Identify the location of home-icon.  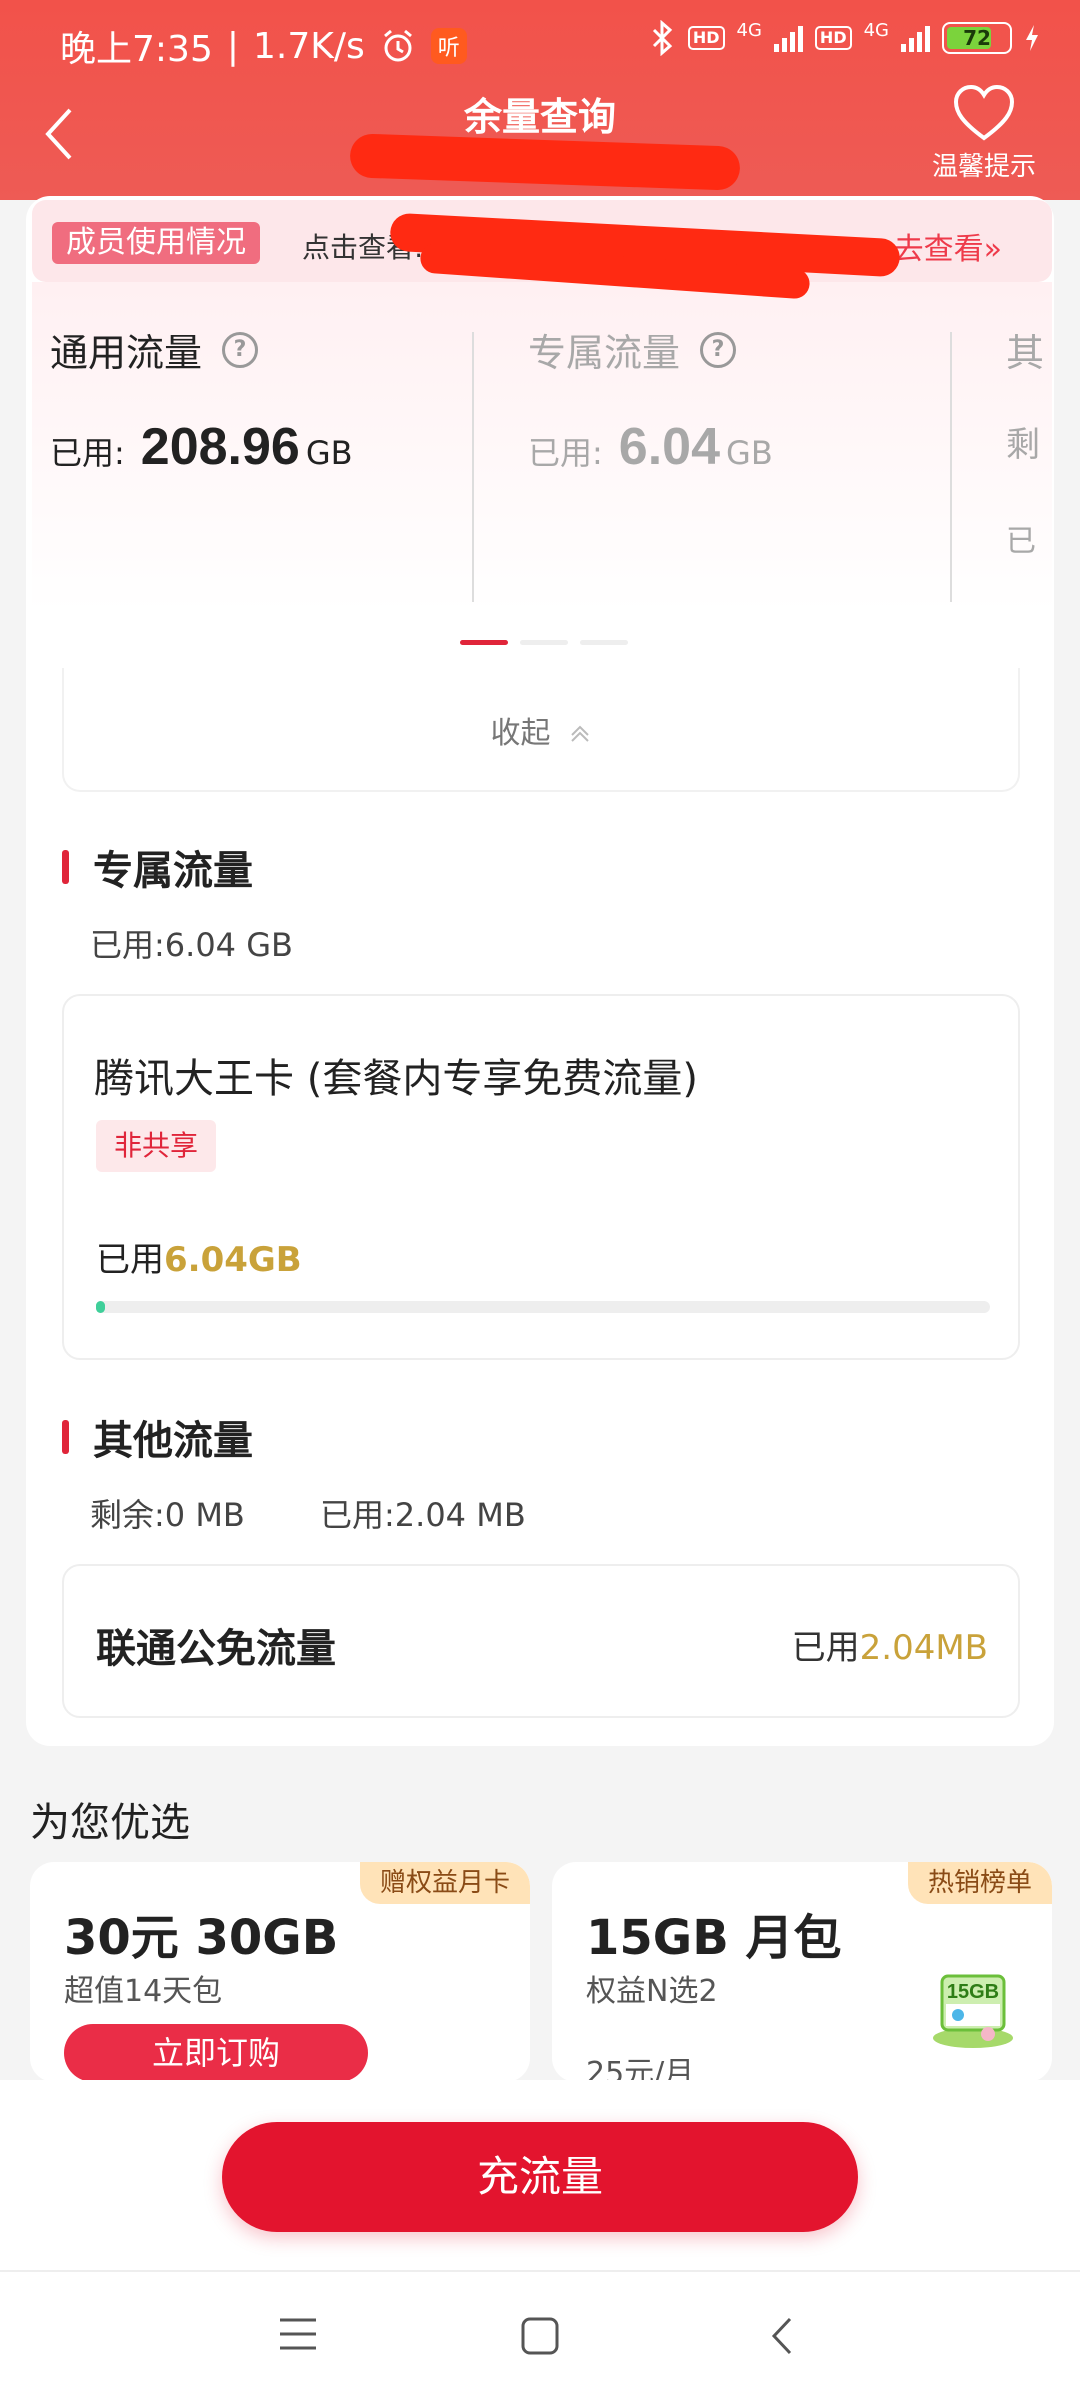
(540, 2336).